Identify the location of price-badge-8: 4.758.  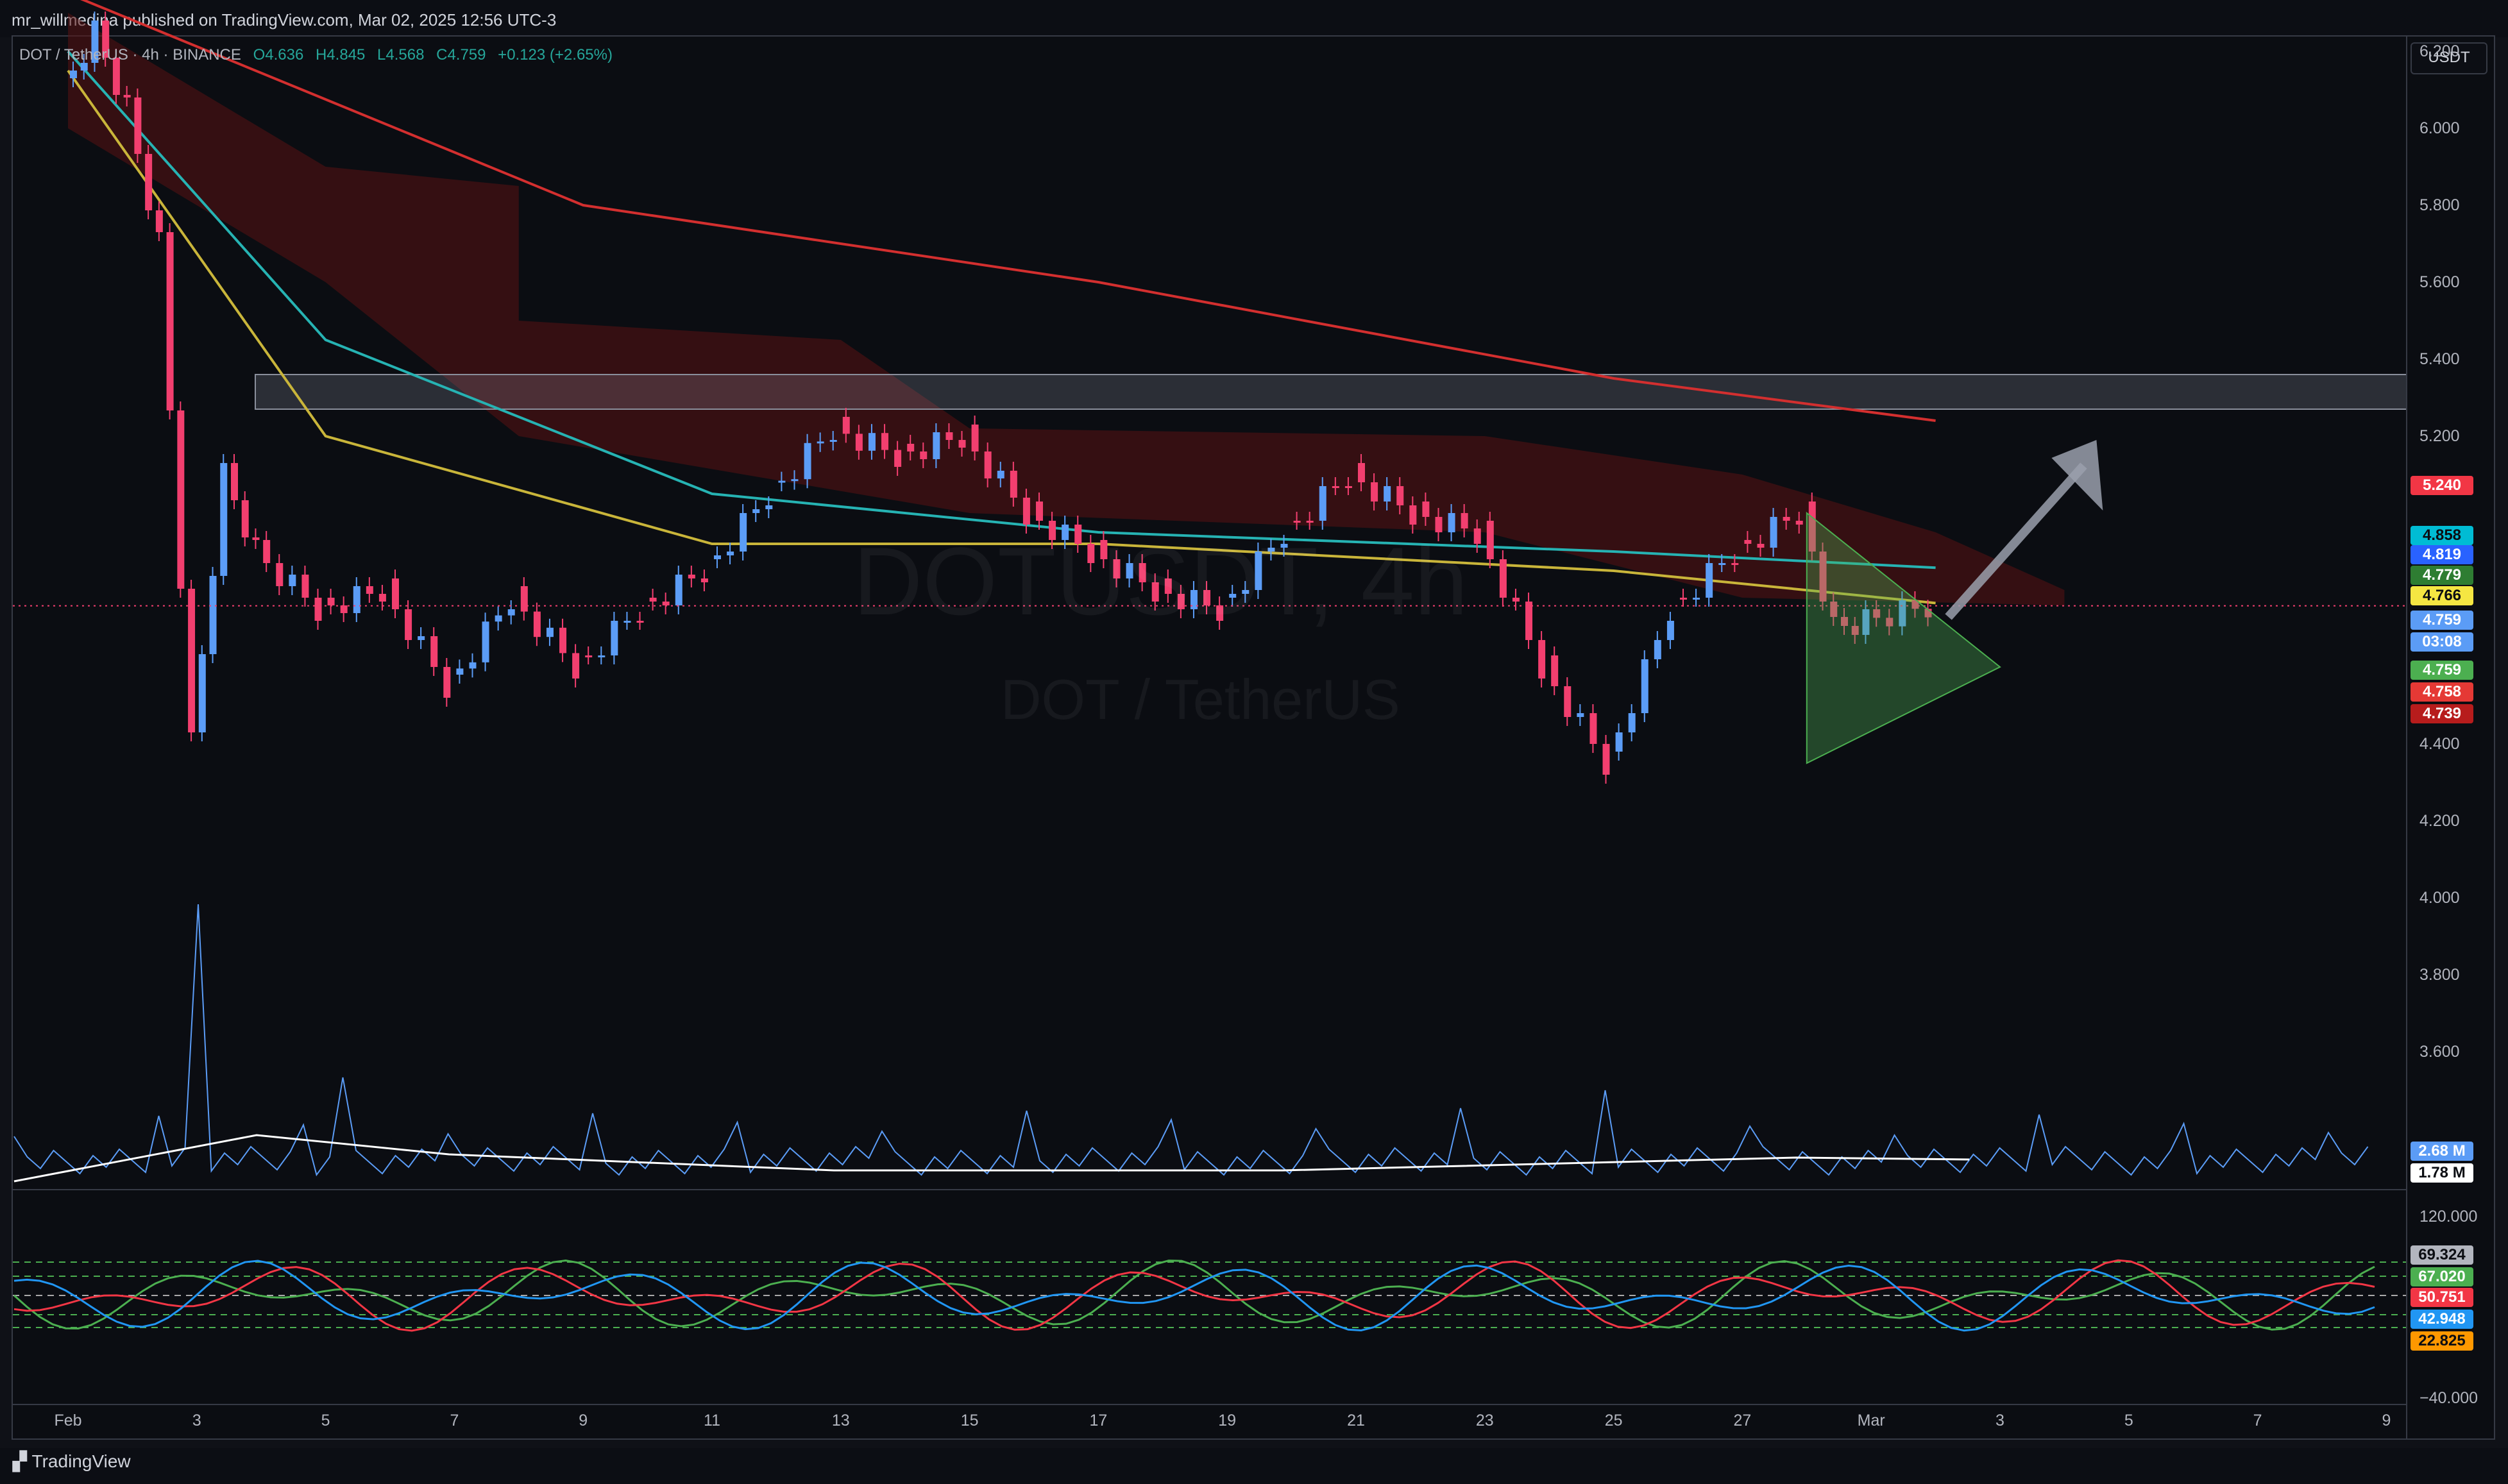
(2442, 692).